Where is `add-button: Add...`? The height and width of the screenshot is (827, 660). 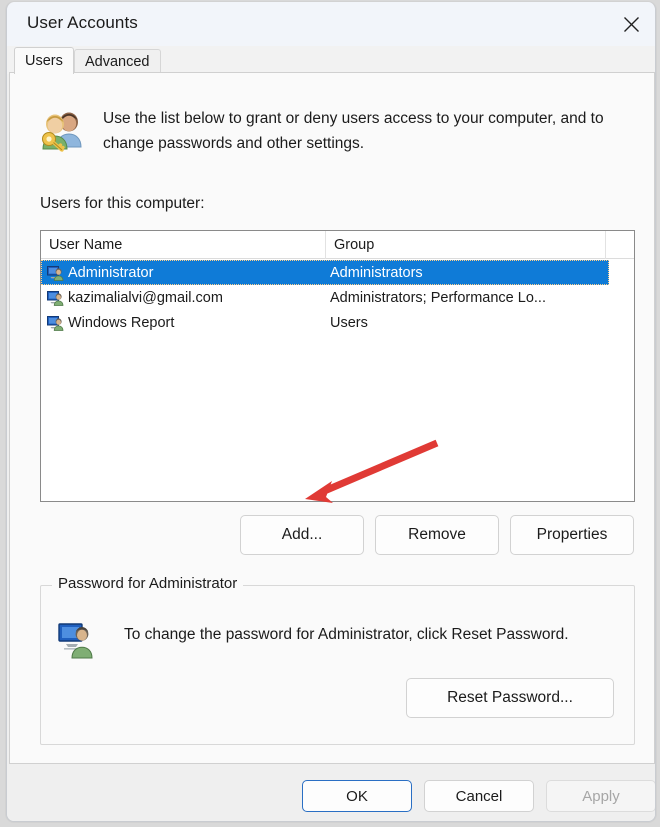
add-button: Add... is located at coordinates (302, 535).